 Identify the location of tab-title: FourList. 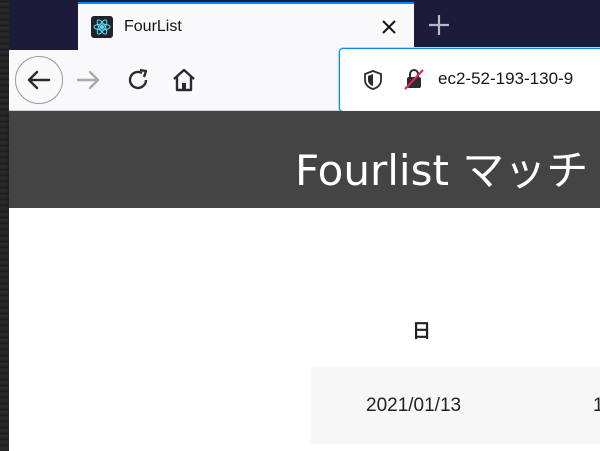
(153, 26).